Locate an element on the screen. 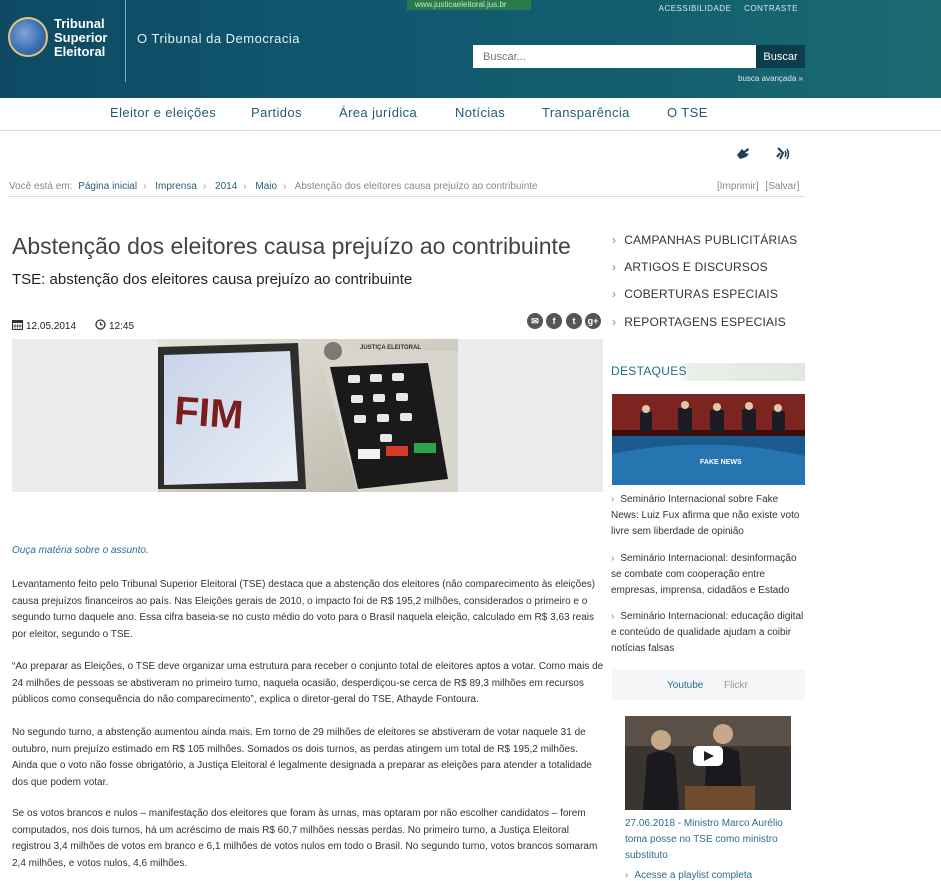  sidebar-link-label: CAMPANHAS PUBLICITÁRIAS is located at coordinates (711, 240).